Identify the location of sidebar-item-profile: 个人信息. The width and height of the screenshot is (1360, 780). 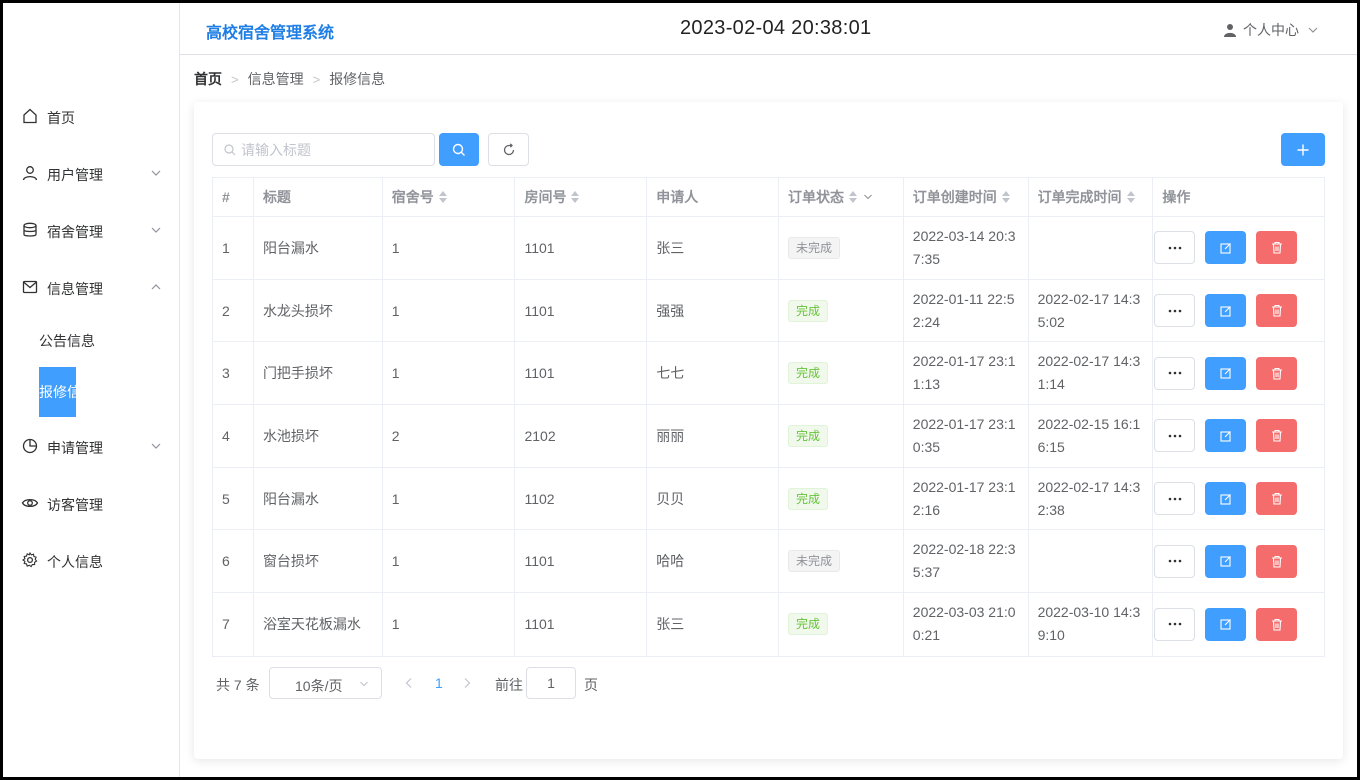
(91, 560).